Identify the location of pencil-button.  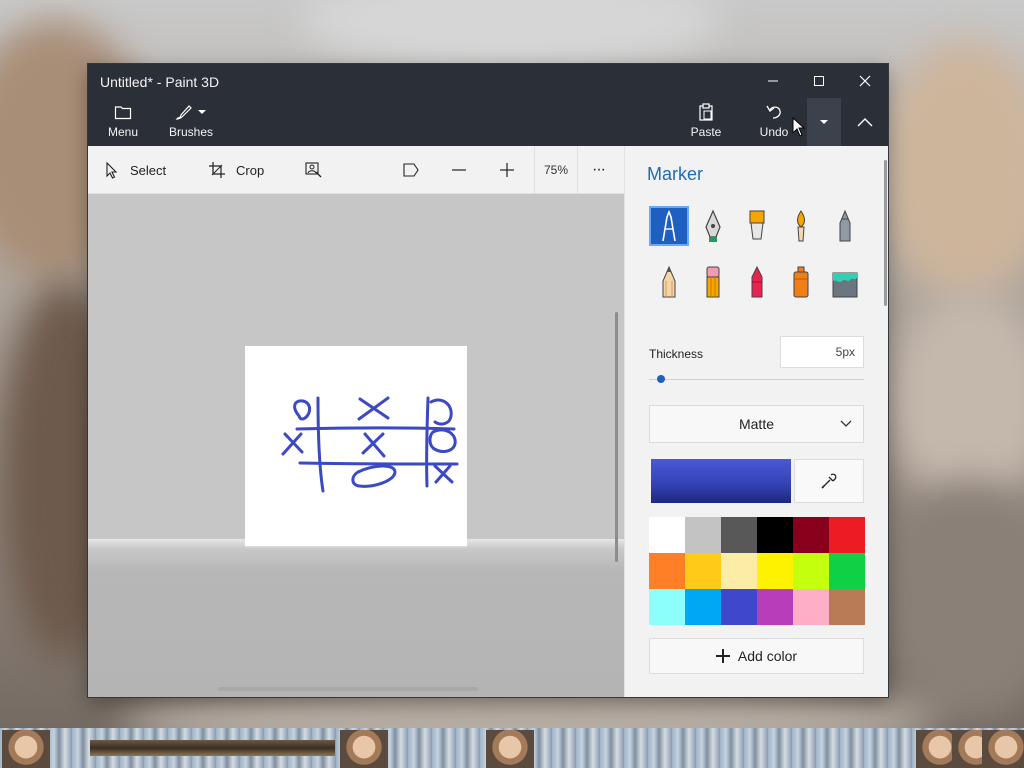
(669, 282).